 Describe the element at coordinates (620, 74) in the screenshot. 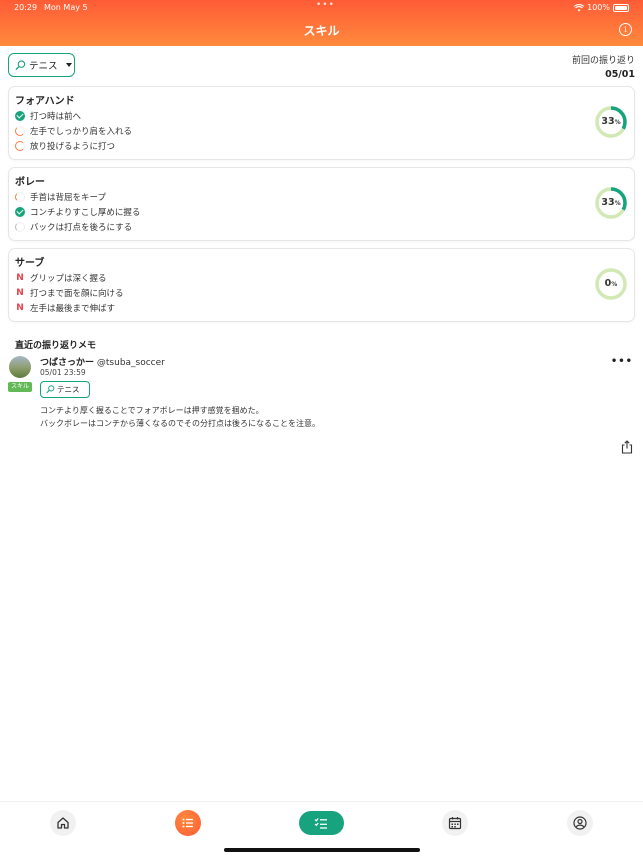

I see `last-review-date: 05/01` at that location.